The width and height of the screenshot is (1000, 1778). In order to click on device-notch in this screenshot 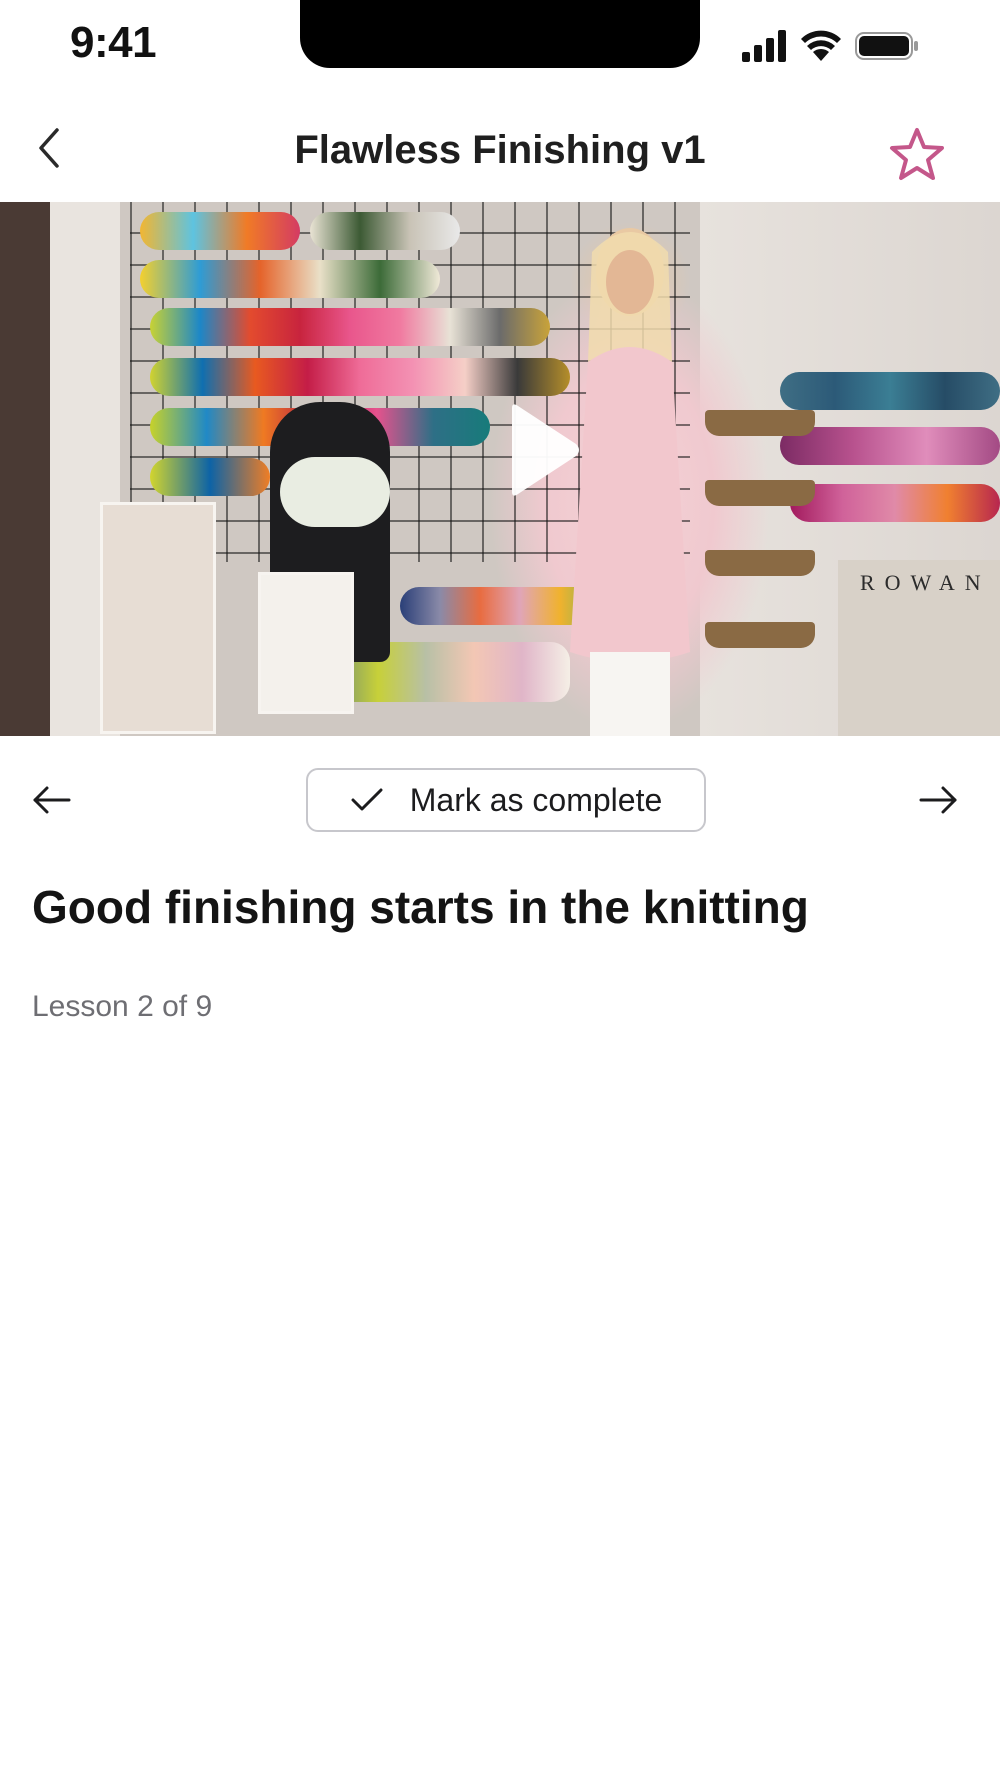, I will do `click(500, 34)`.